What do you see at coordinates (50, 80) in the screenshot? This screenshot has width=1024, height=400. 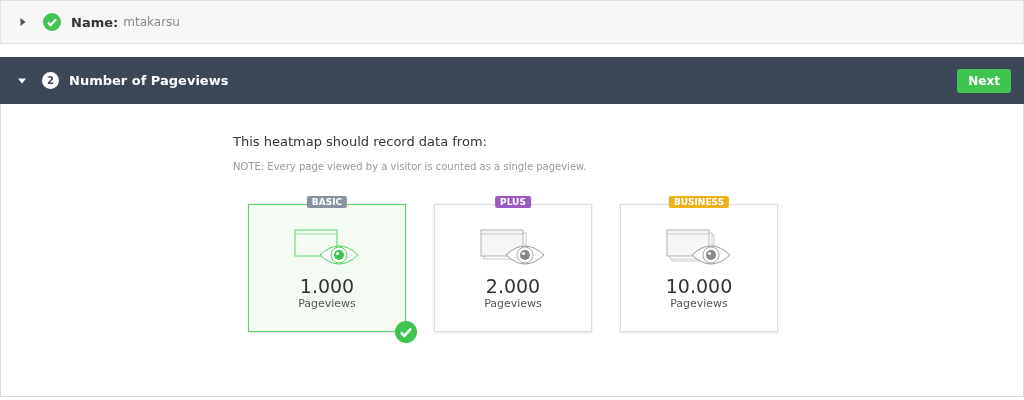 I see `step-number: 2` at bounding box center [50, 80].